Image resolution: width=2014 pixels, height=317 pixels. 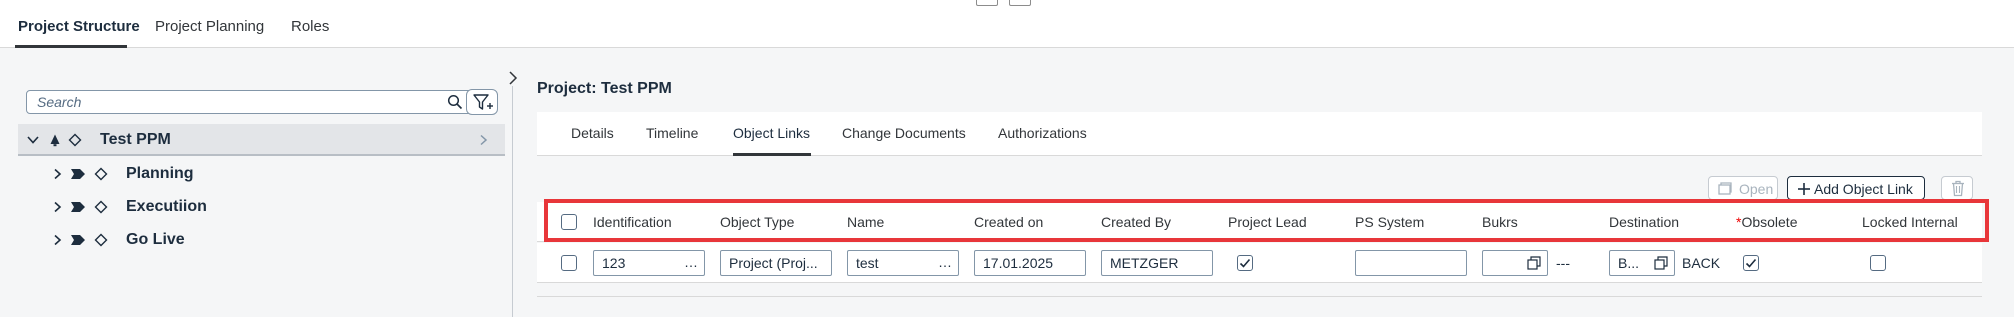 What do you see at coordinates (1515, 263) in the screenshot?
I see `bukrs-field` at bounding box center [1515, 263].